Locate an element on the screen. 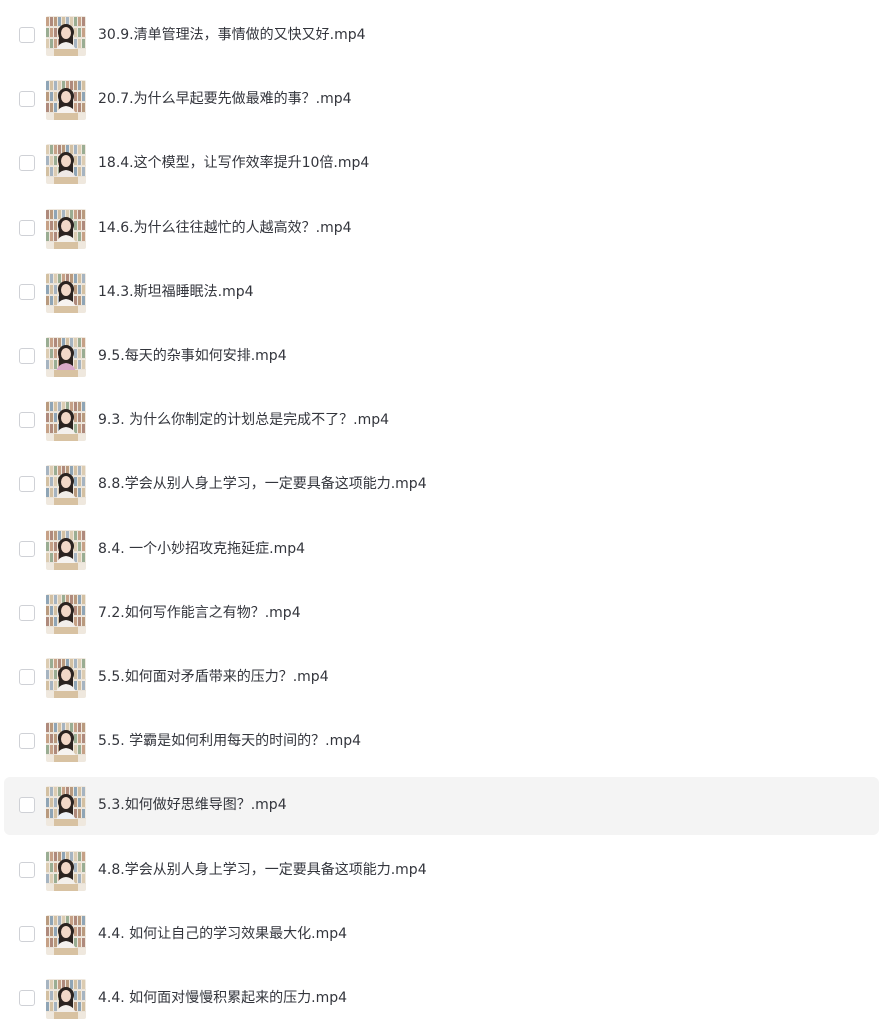 This screenshot has width=879, height=1028. file-row: 14.6.为什么往往越忙的人越高效？.mp4 is located at coordinates (441, 229).